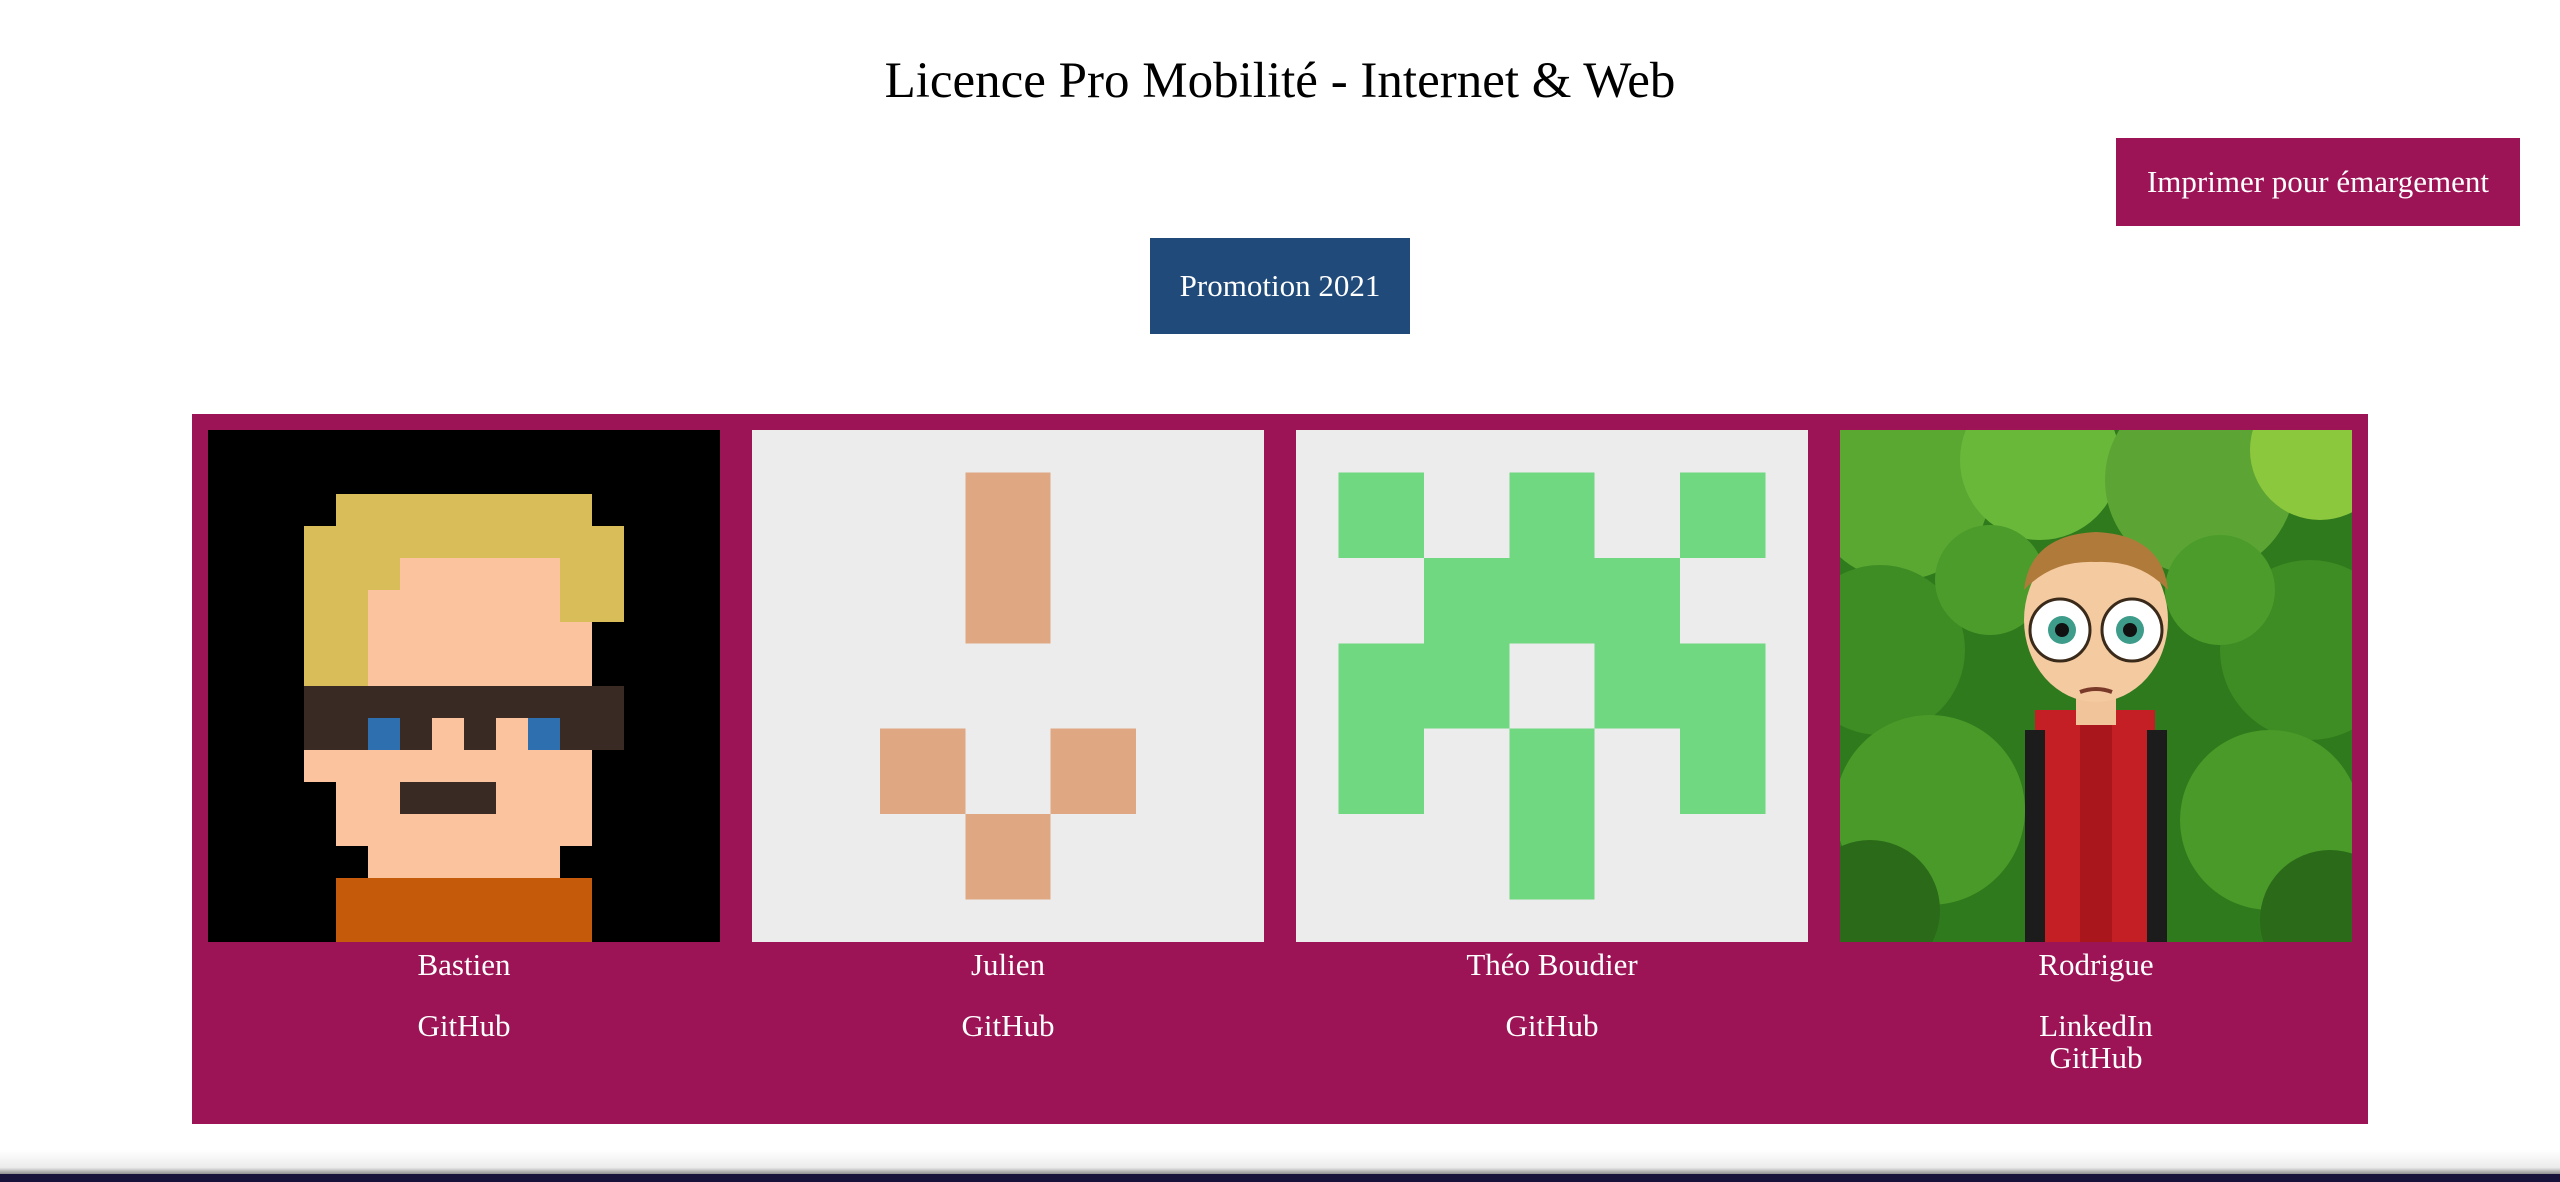  Describe the element at coordinates (1280, 286) in the screenshot. I see `promotion-button: Promotion 2021` at that location.